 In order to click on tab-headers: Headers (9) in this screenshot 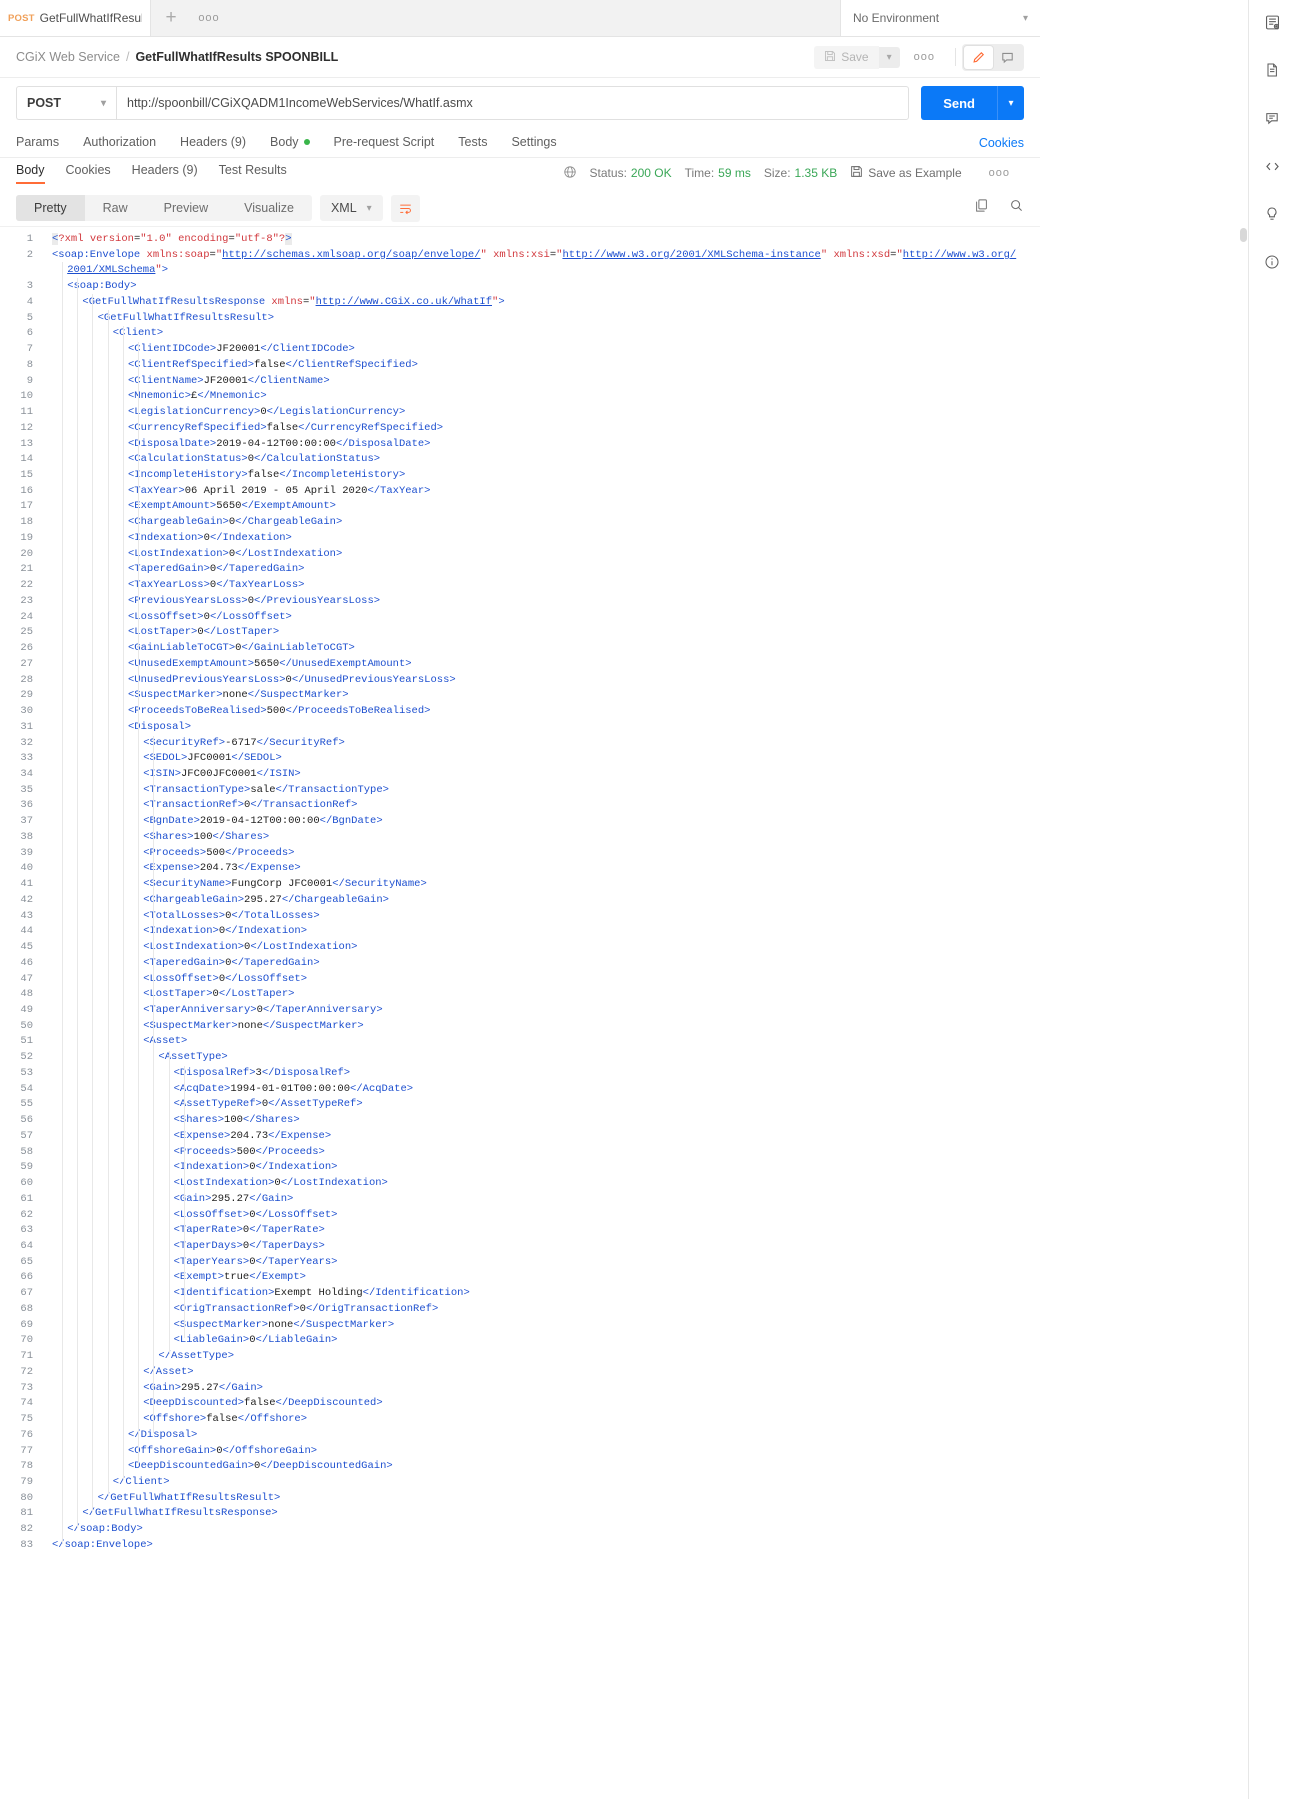, I will do `click(213, 143)`.